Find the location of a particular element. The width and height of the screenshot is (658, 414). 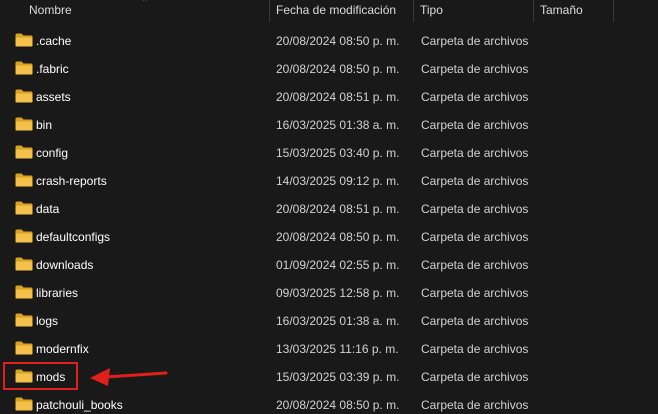

item-name: assets is located at coordinates (53, 97).